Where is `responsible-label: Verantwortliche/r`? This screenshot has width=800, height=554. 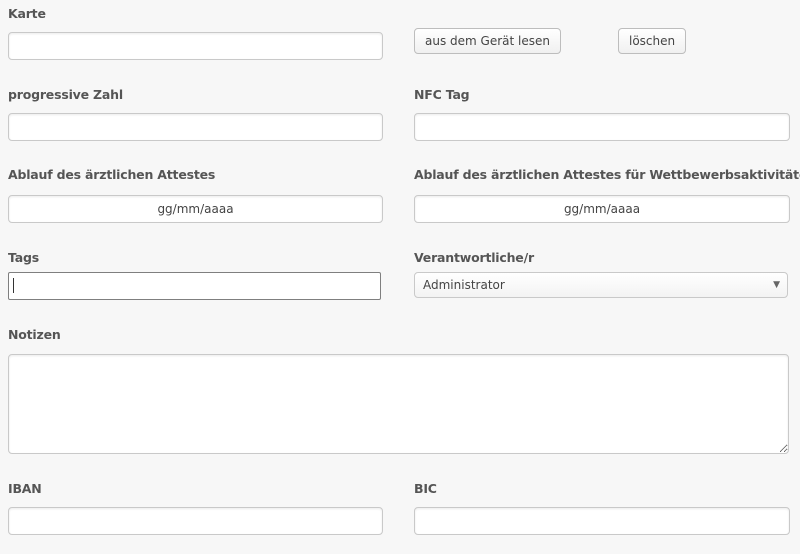 responsible-label: Verantwortliche/r is located at coordinates (474, 257).